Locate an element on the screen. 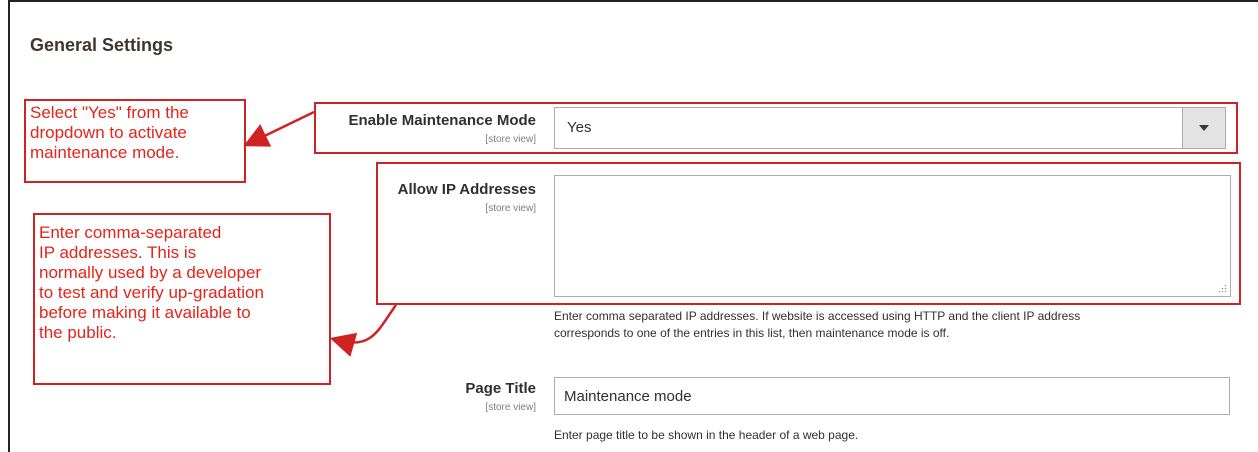 The width and height of the screenshot is (1258, 452). arrow-to-callout-maintenance is located at coordinates (279, 128).